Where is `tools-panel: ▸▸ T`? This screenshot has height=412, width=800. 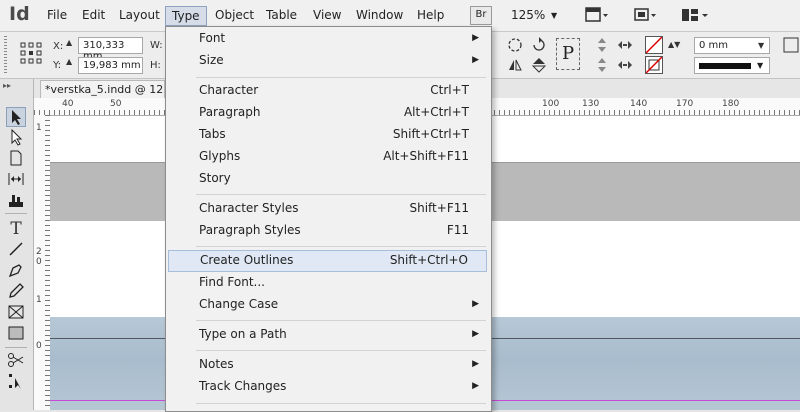 tools-panel: ▸▸ T is located at coordinates (17, 244).